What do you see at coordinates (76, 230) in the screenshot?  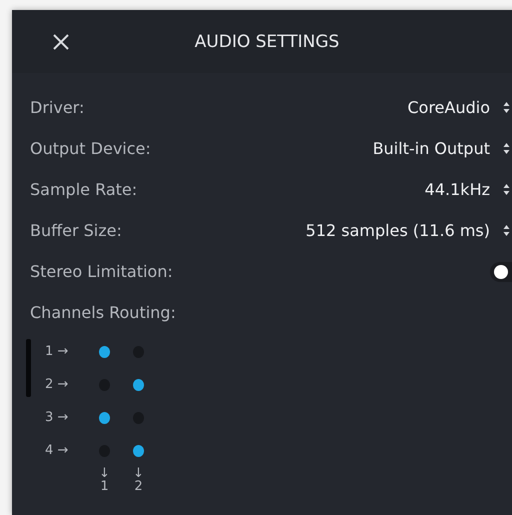 I see `setting-label: Buffer Size:` at bounding box center [76, 230].